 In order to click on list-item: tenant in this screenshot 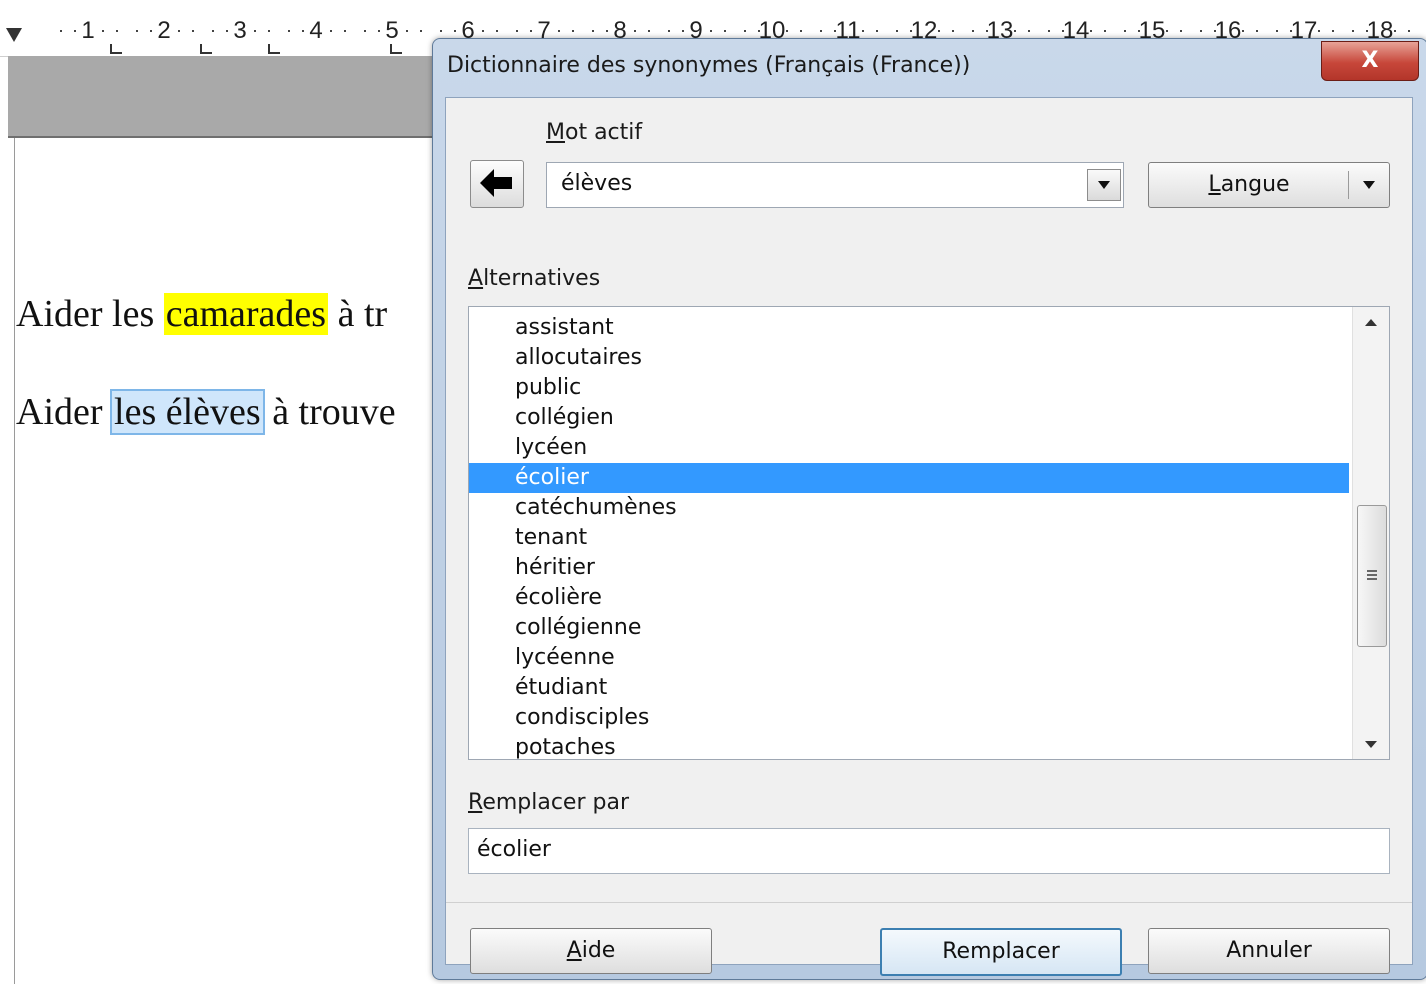, I will do `click(909, 538)`.